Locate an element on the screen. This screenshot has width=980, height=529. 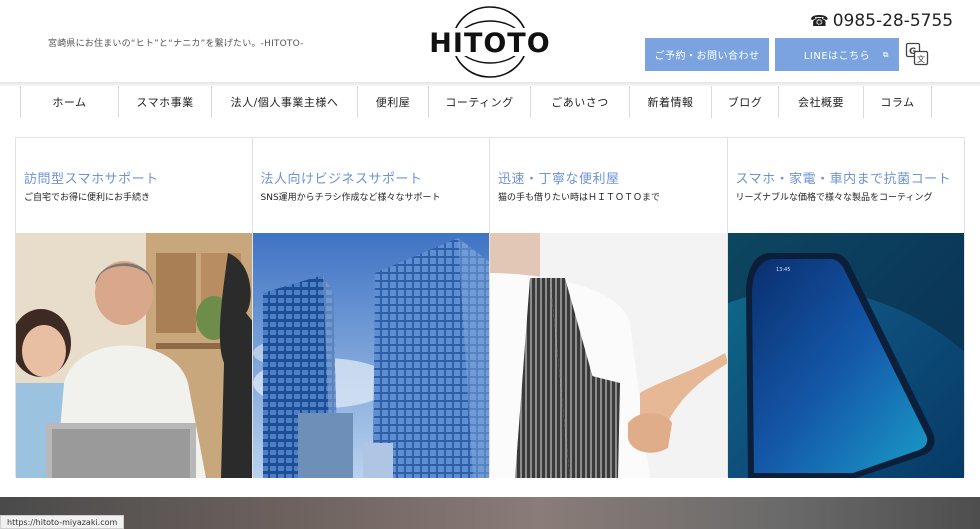
nav-item-column: コラム is located at coordinates (898, 102).